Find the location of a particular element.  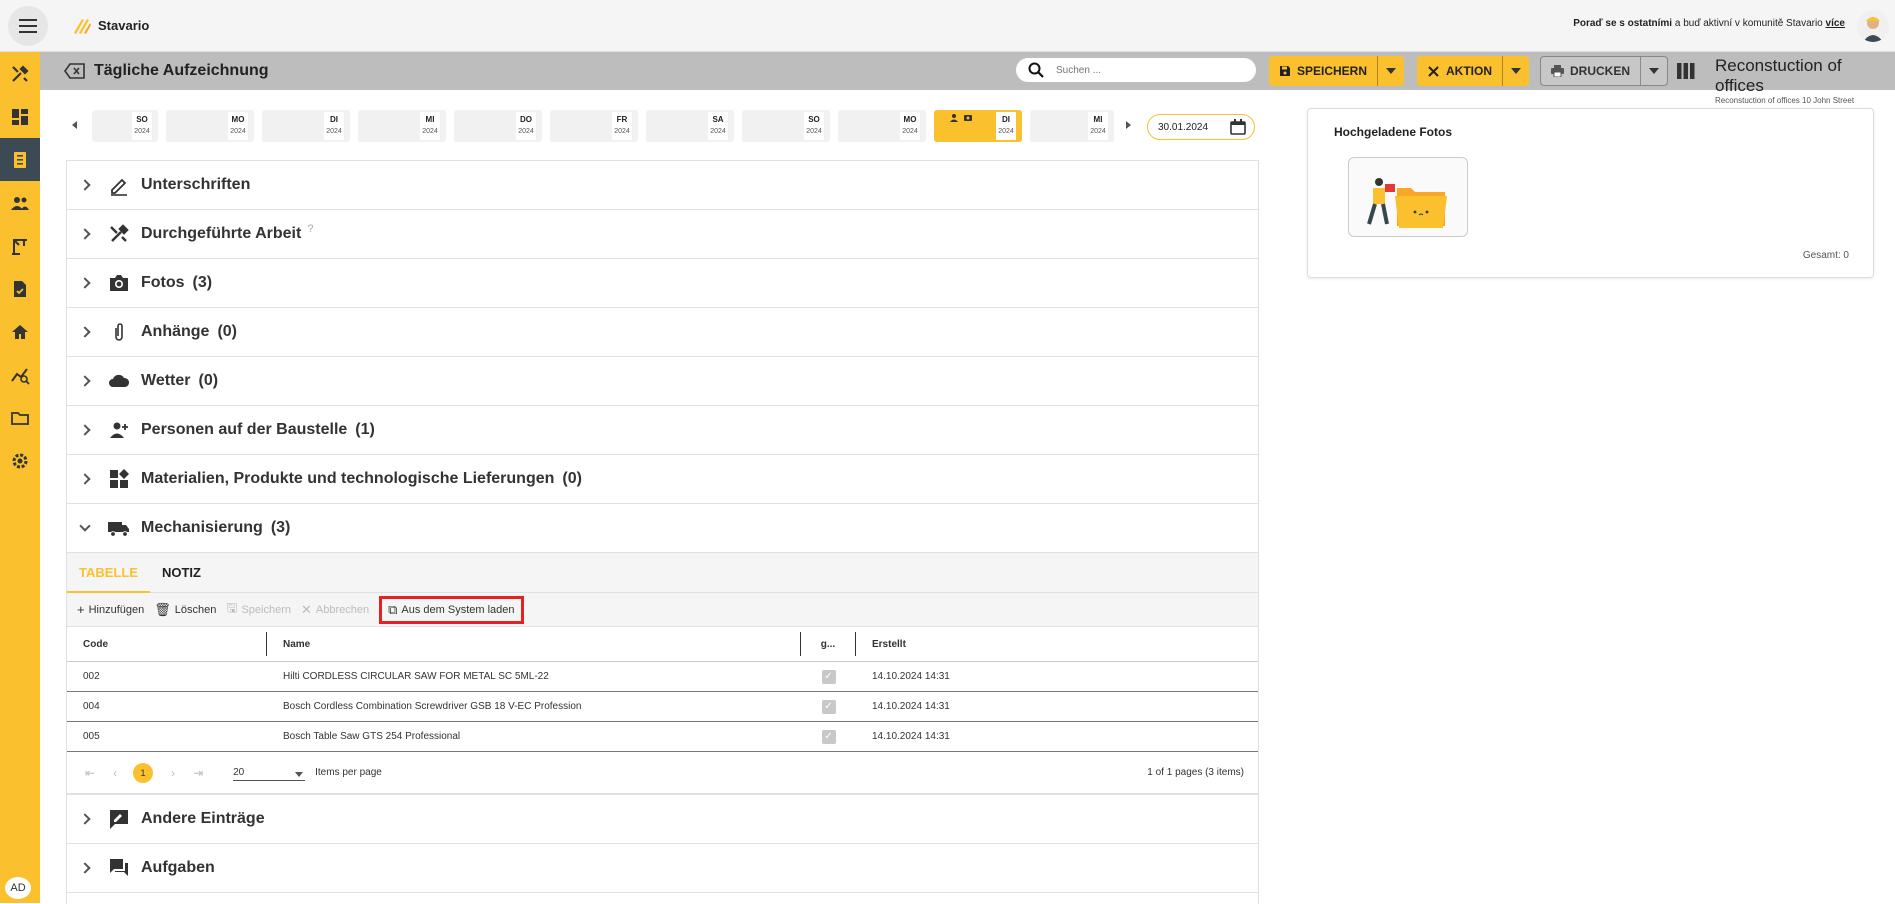

grid-header: Code Name g... Erstellt is located at coordinates (662, 644).